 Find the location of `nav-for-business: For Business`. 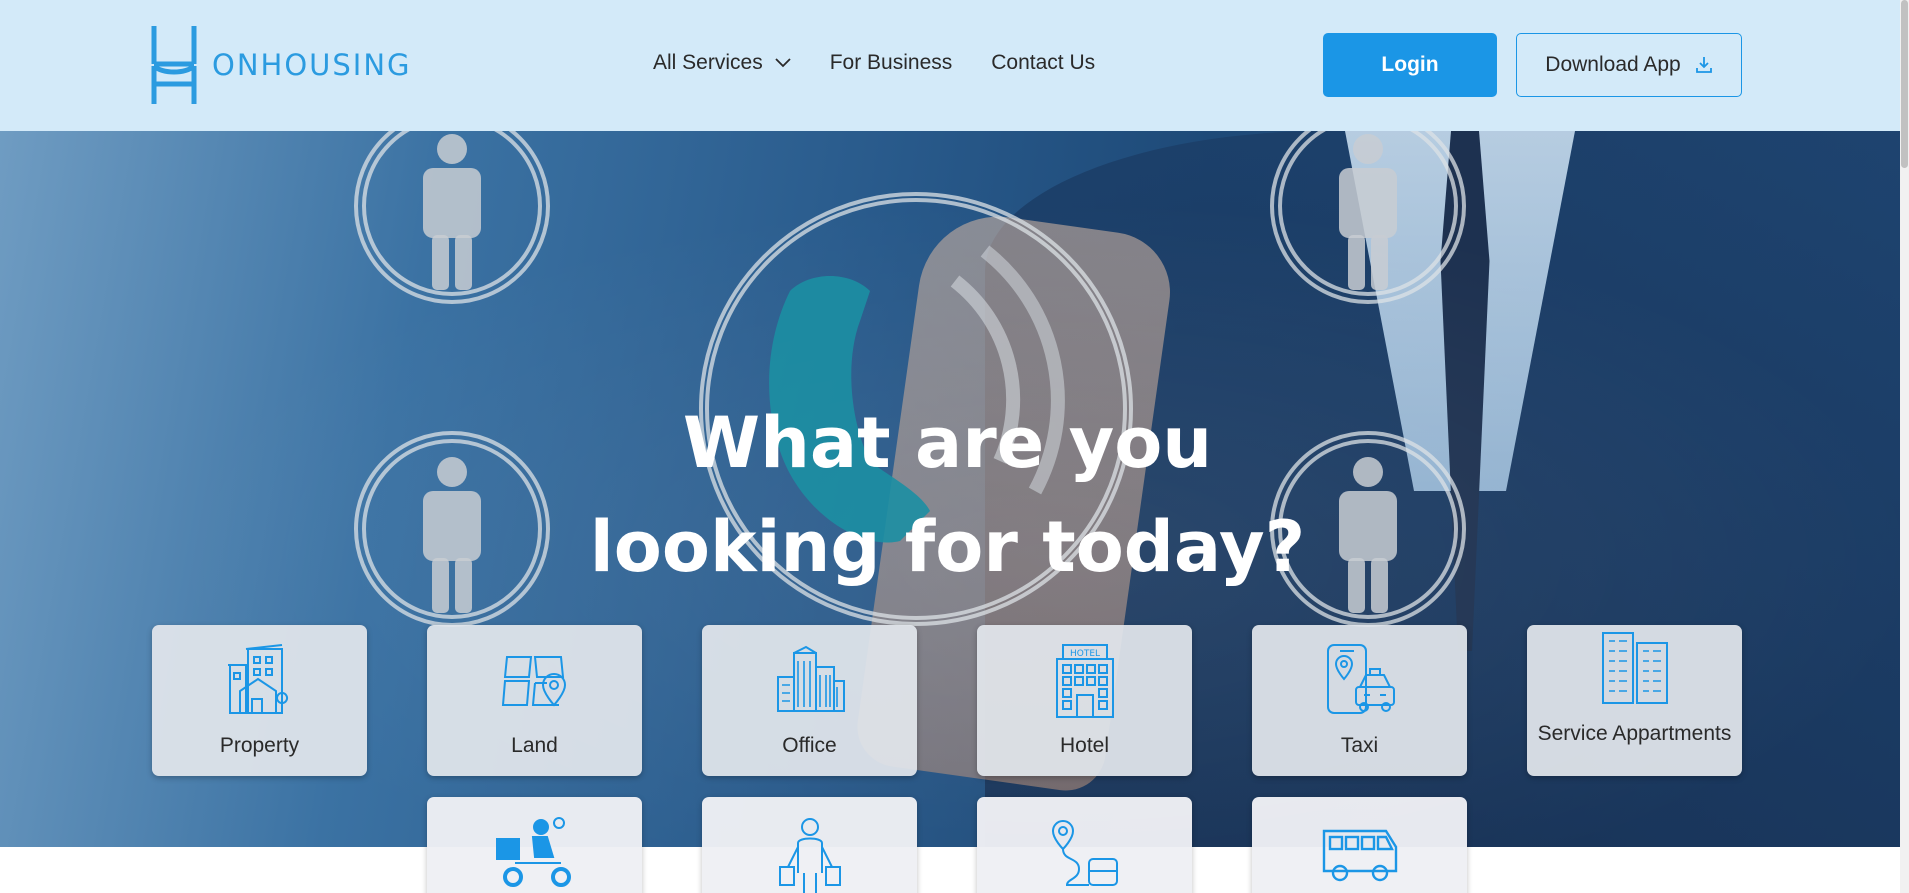

nav-for-business: For Business is located at coordinates (891, 63).